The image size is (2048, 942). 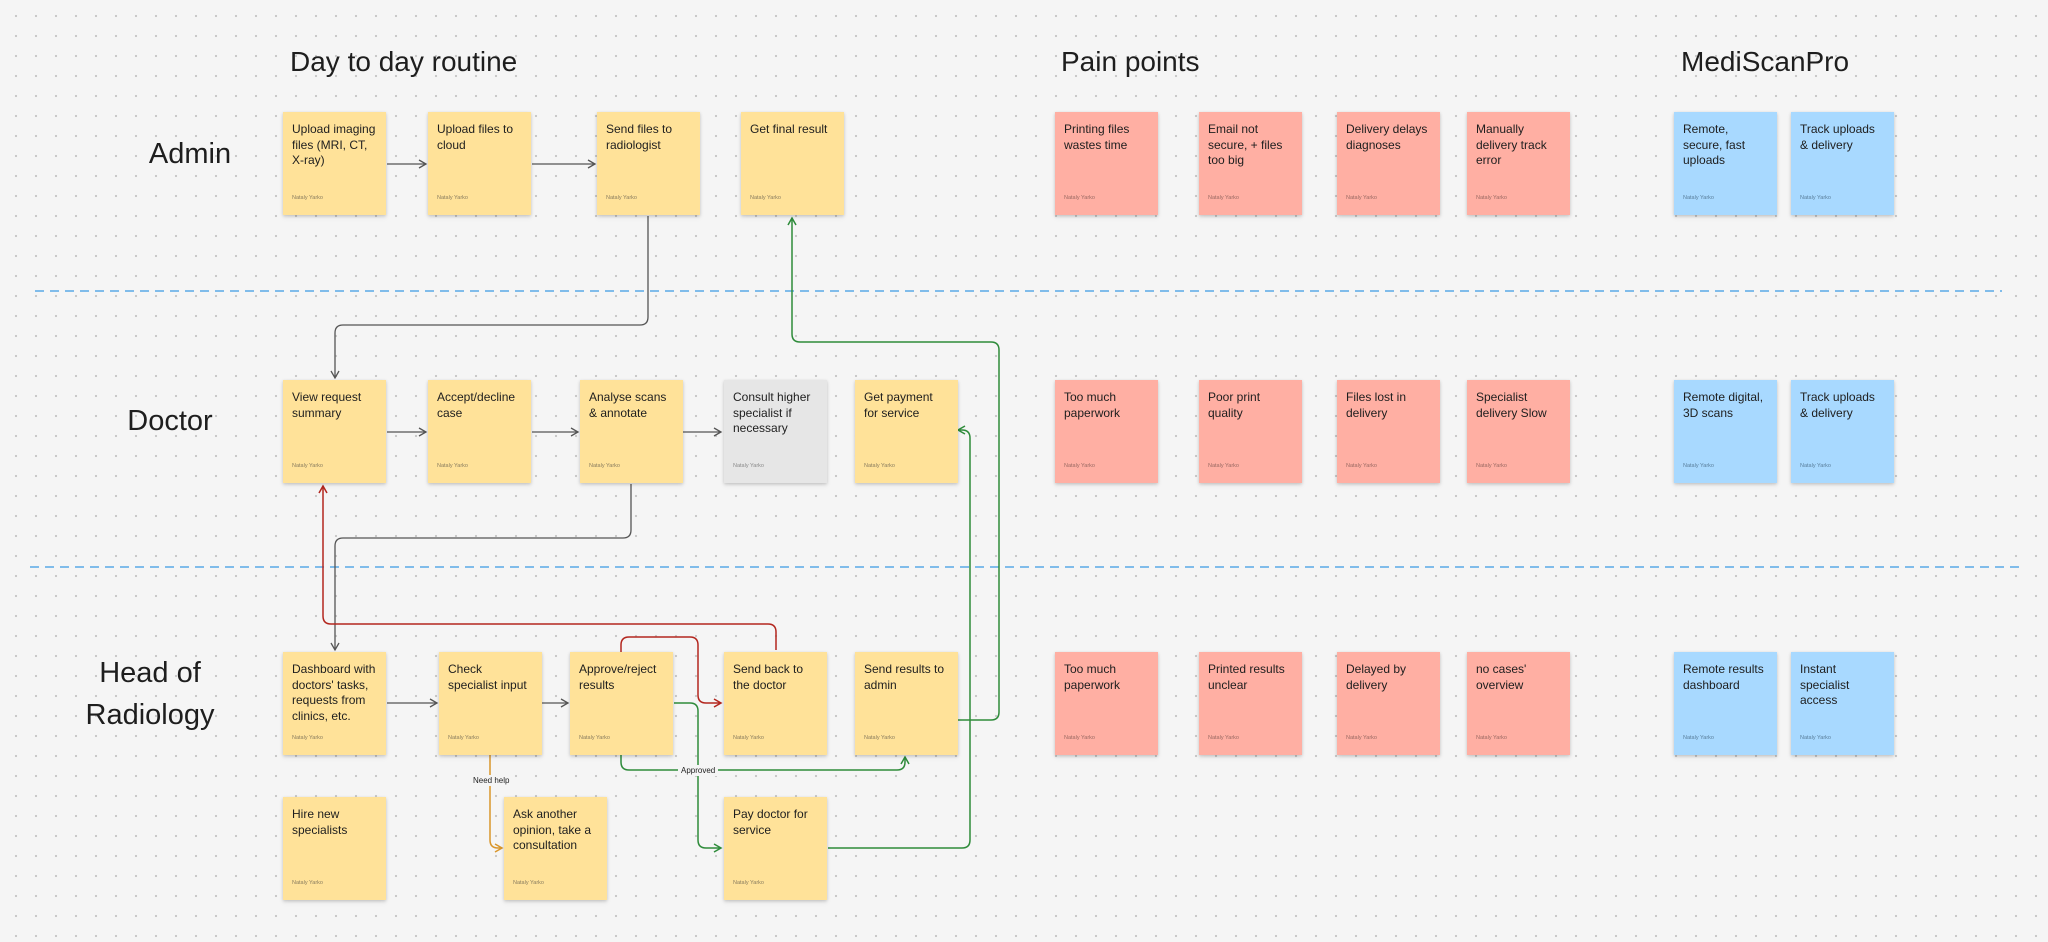 What do you see at coordinates (1388, 431) in the screenshot?
I see `sticky-doctor-pain-3: Files lost in delivery Nataly Yarko` at bounding box center [1388, 431].